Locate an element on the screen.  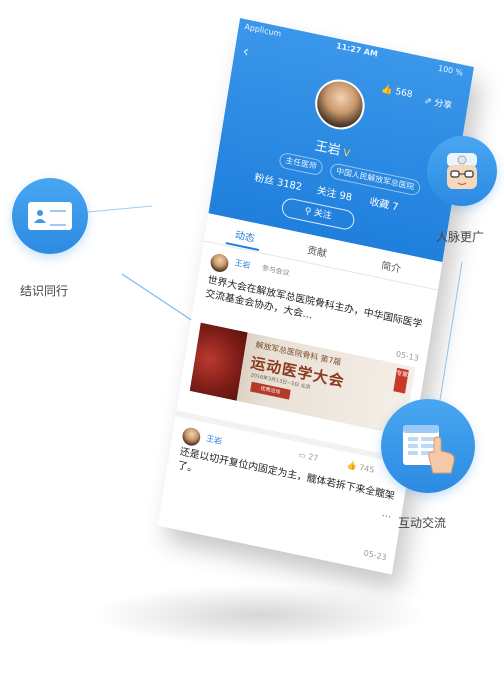
doctor-avatar-icon is located at coordinates (462, 171).